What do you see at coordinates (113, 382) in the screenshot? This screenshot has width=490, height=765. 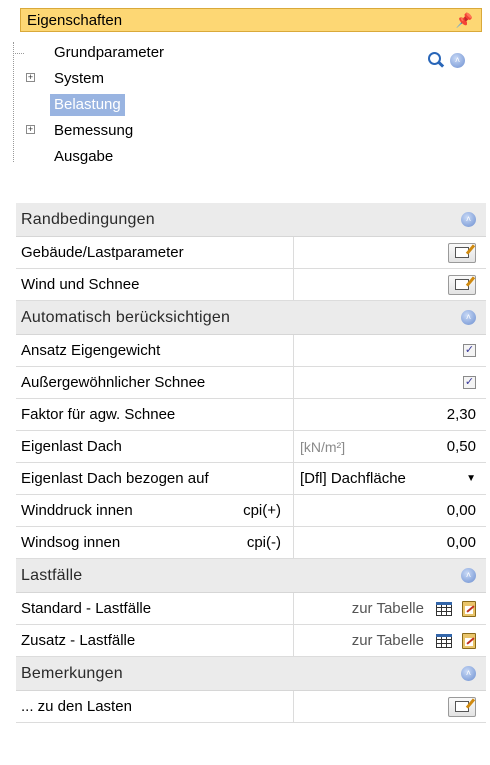 I see `property-label: Außergewöhnlicher Schnee` at bounding box center [113, 382].